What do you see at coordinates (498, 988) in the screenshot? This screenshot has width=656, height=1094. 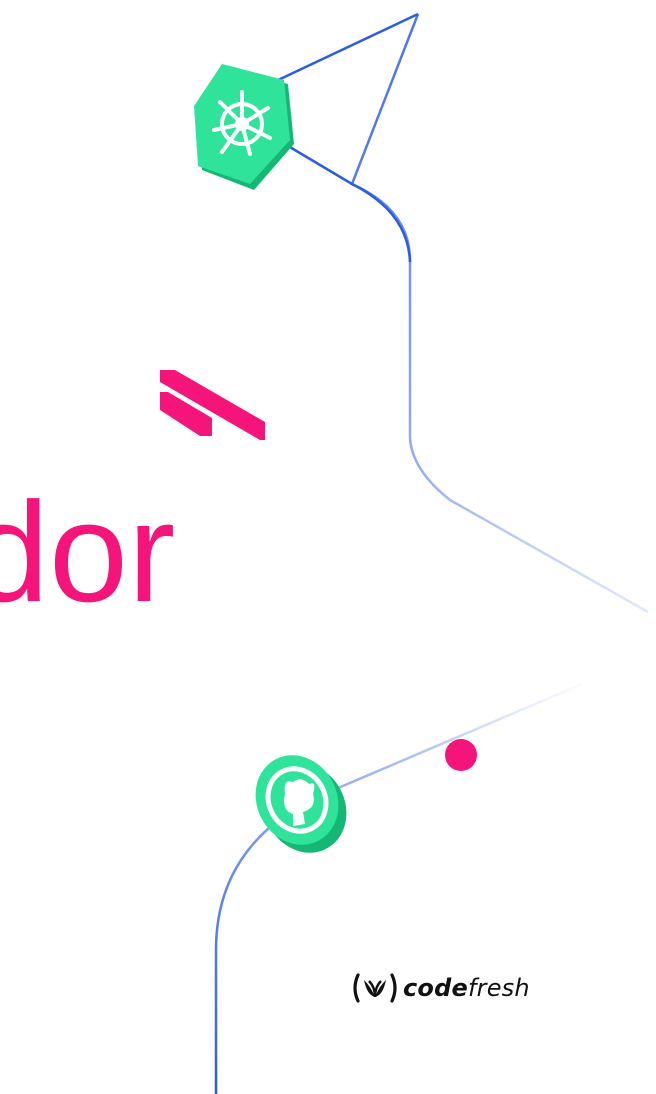 I see `wordmark-light: fresh` at bounding box center [498, 988].